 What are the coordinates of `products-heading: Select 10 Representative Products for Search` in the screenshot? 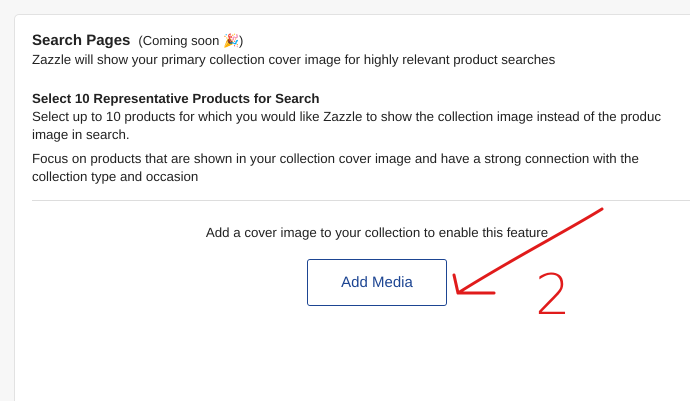 It's located at (176, 99).